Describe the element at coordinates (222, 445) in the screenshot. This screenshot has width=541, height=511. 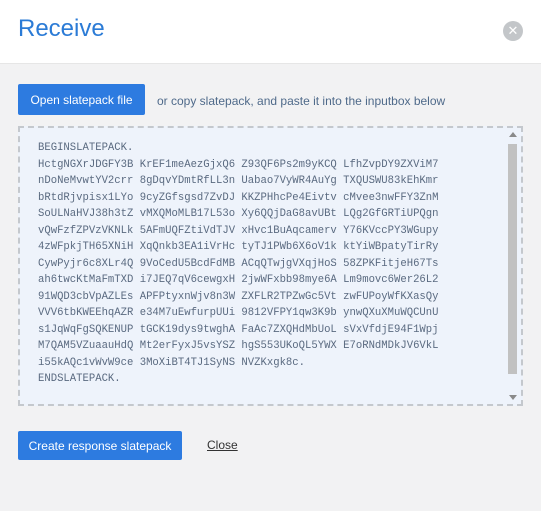
I see `close-link: Close` at that location.